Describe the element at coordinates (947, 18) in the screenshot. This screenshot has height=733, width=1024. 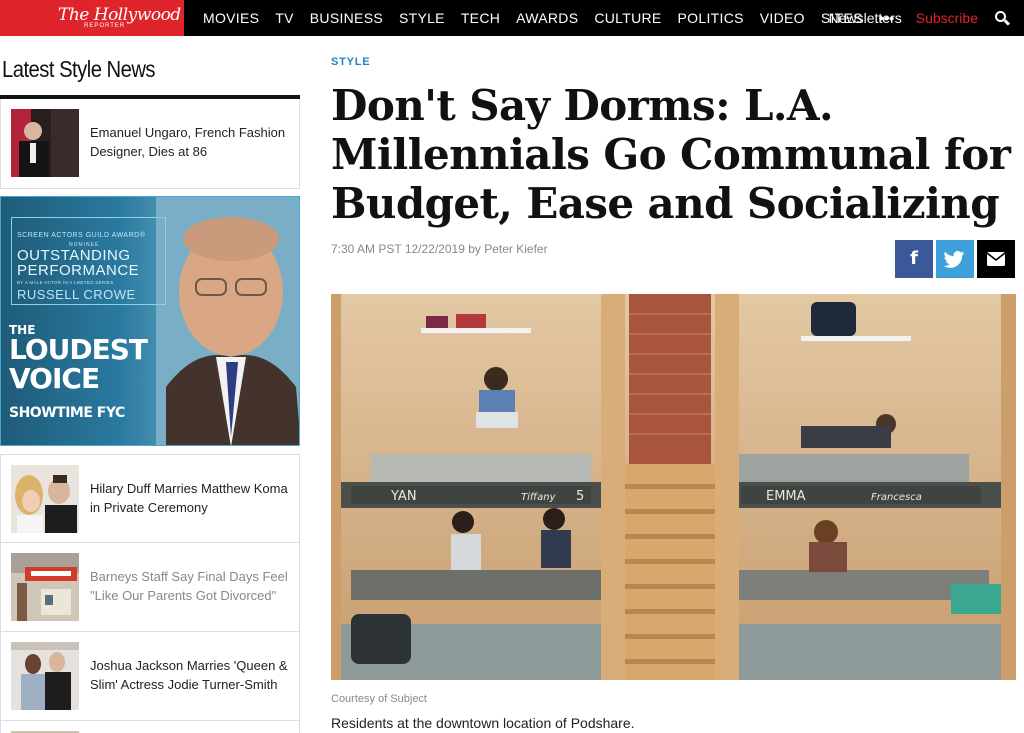
I see `subscribe-link: Subscribe` at that location.